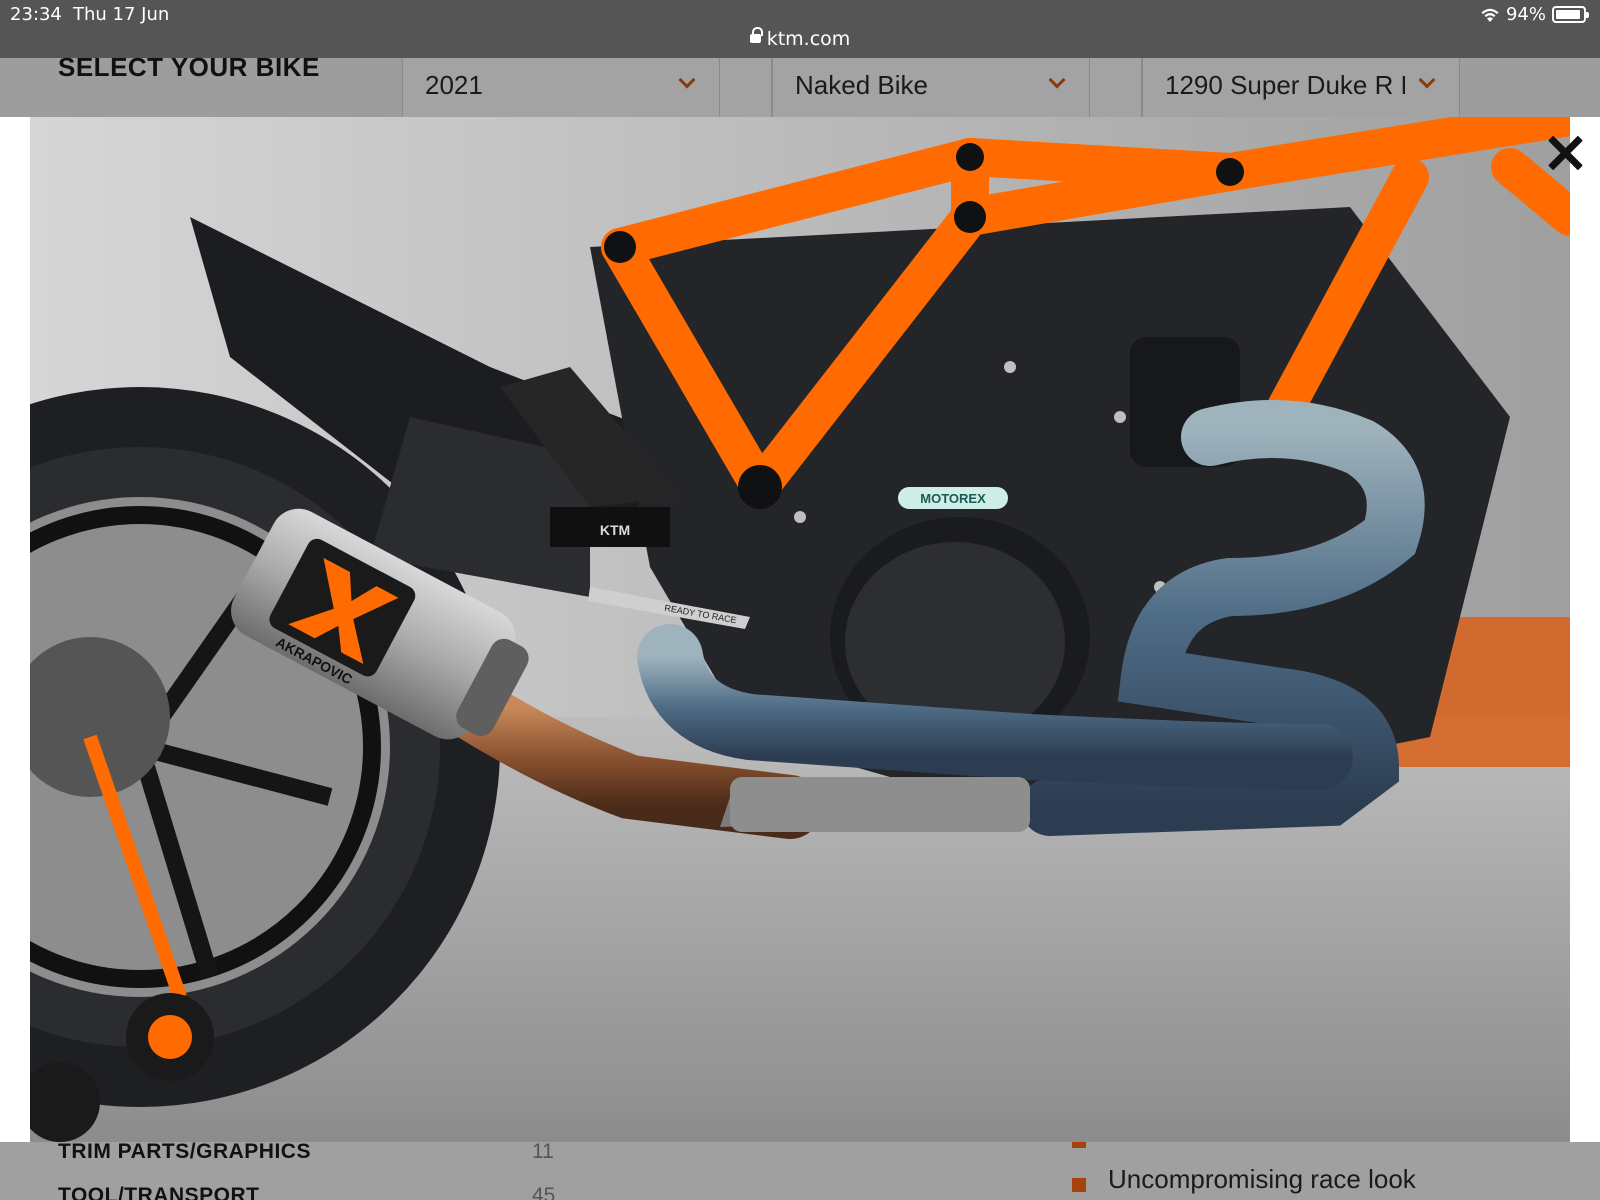 This screenshot has height=1200, width=1600. I want to click on lock-icon, so click(756, 36).